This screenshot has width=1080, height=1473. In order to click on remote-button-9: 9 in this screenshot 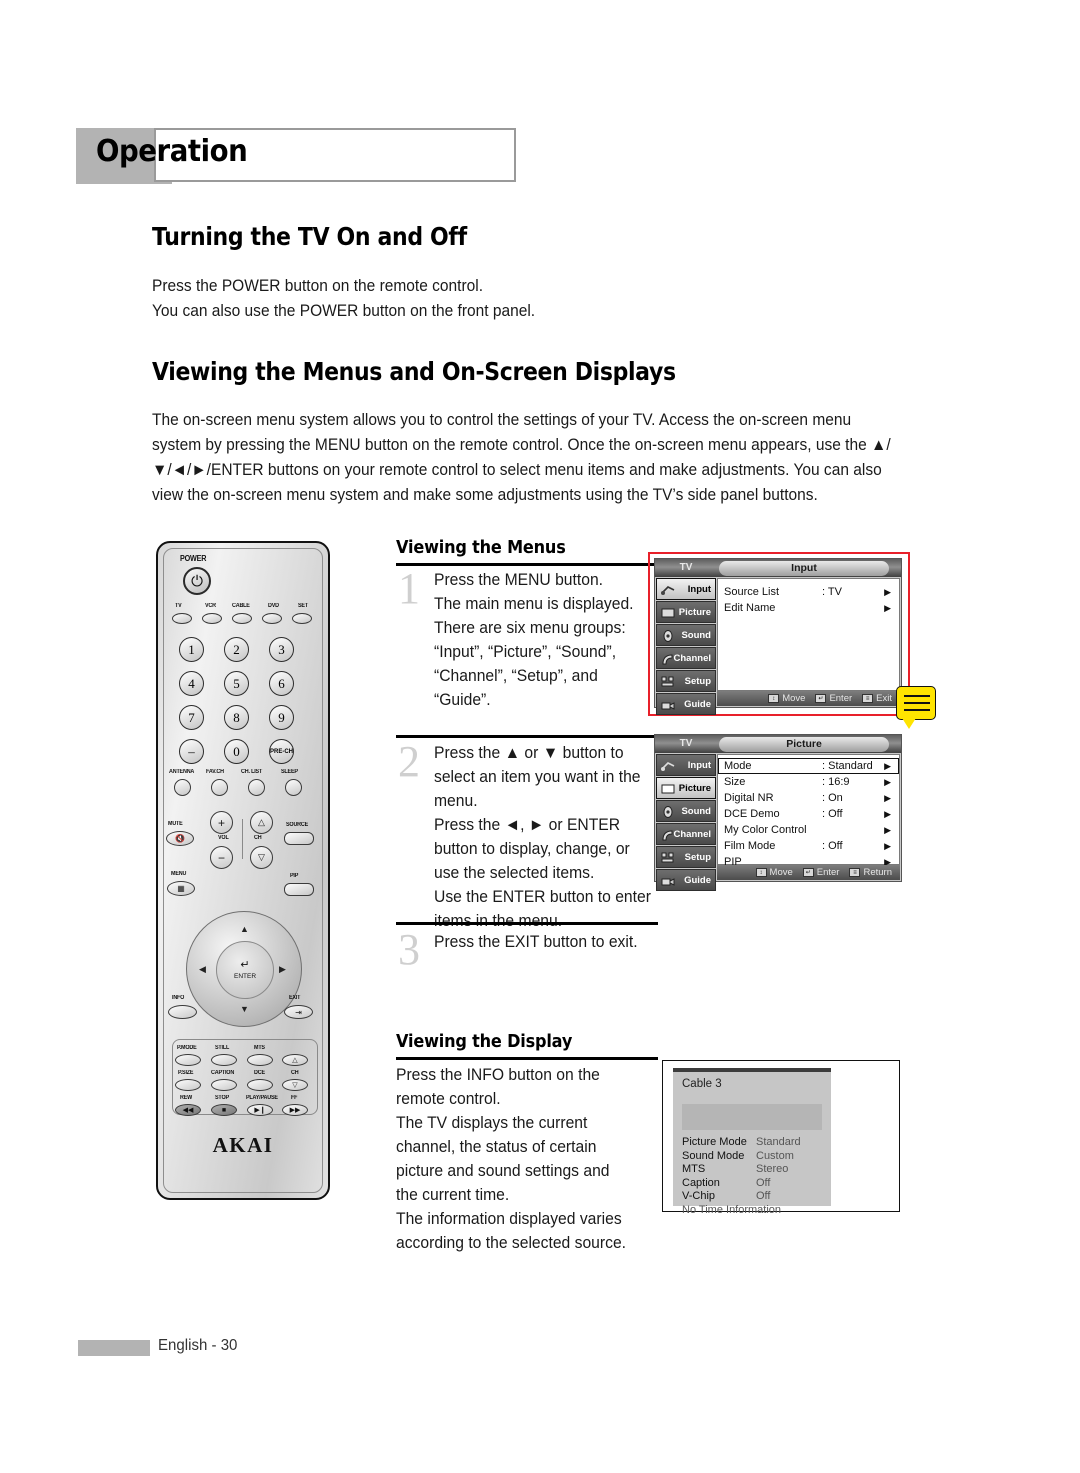, I will do `click(281, 717)`.